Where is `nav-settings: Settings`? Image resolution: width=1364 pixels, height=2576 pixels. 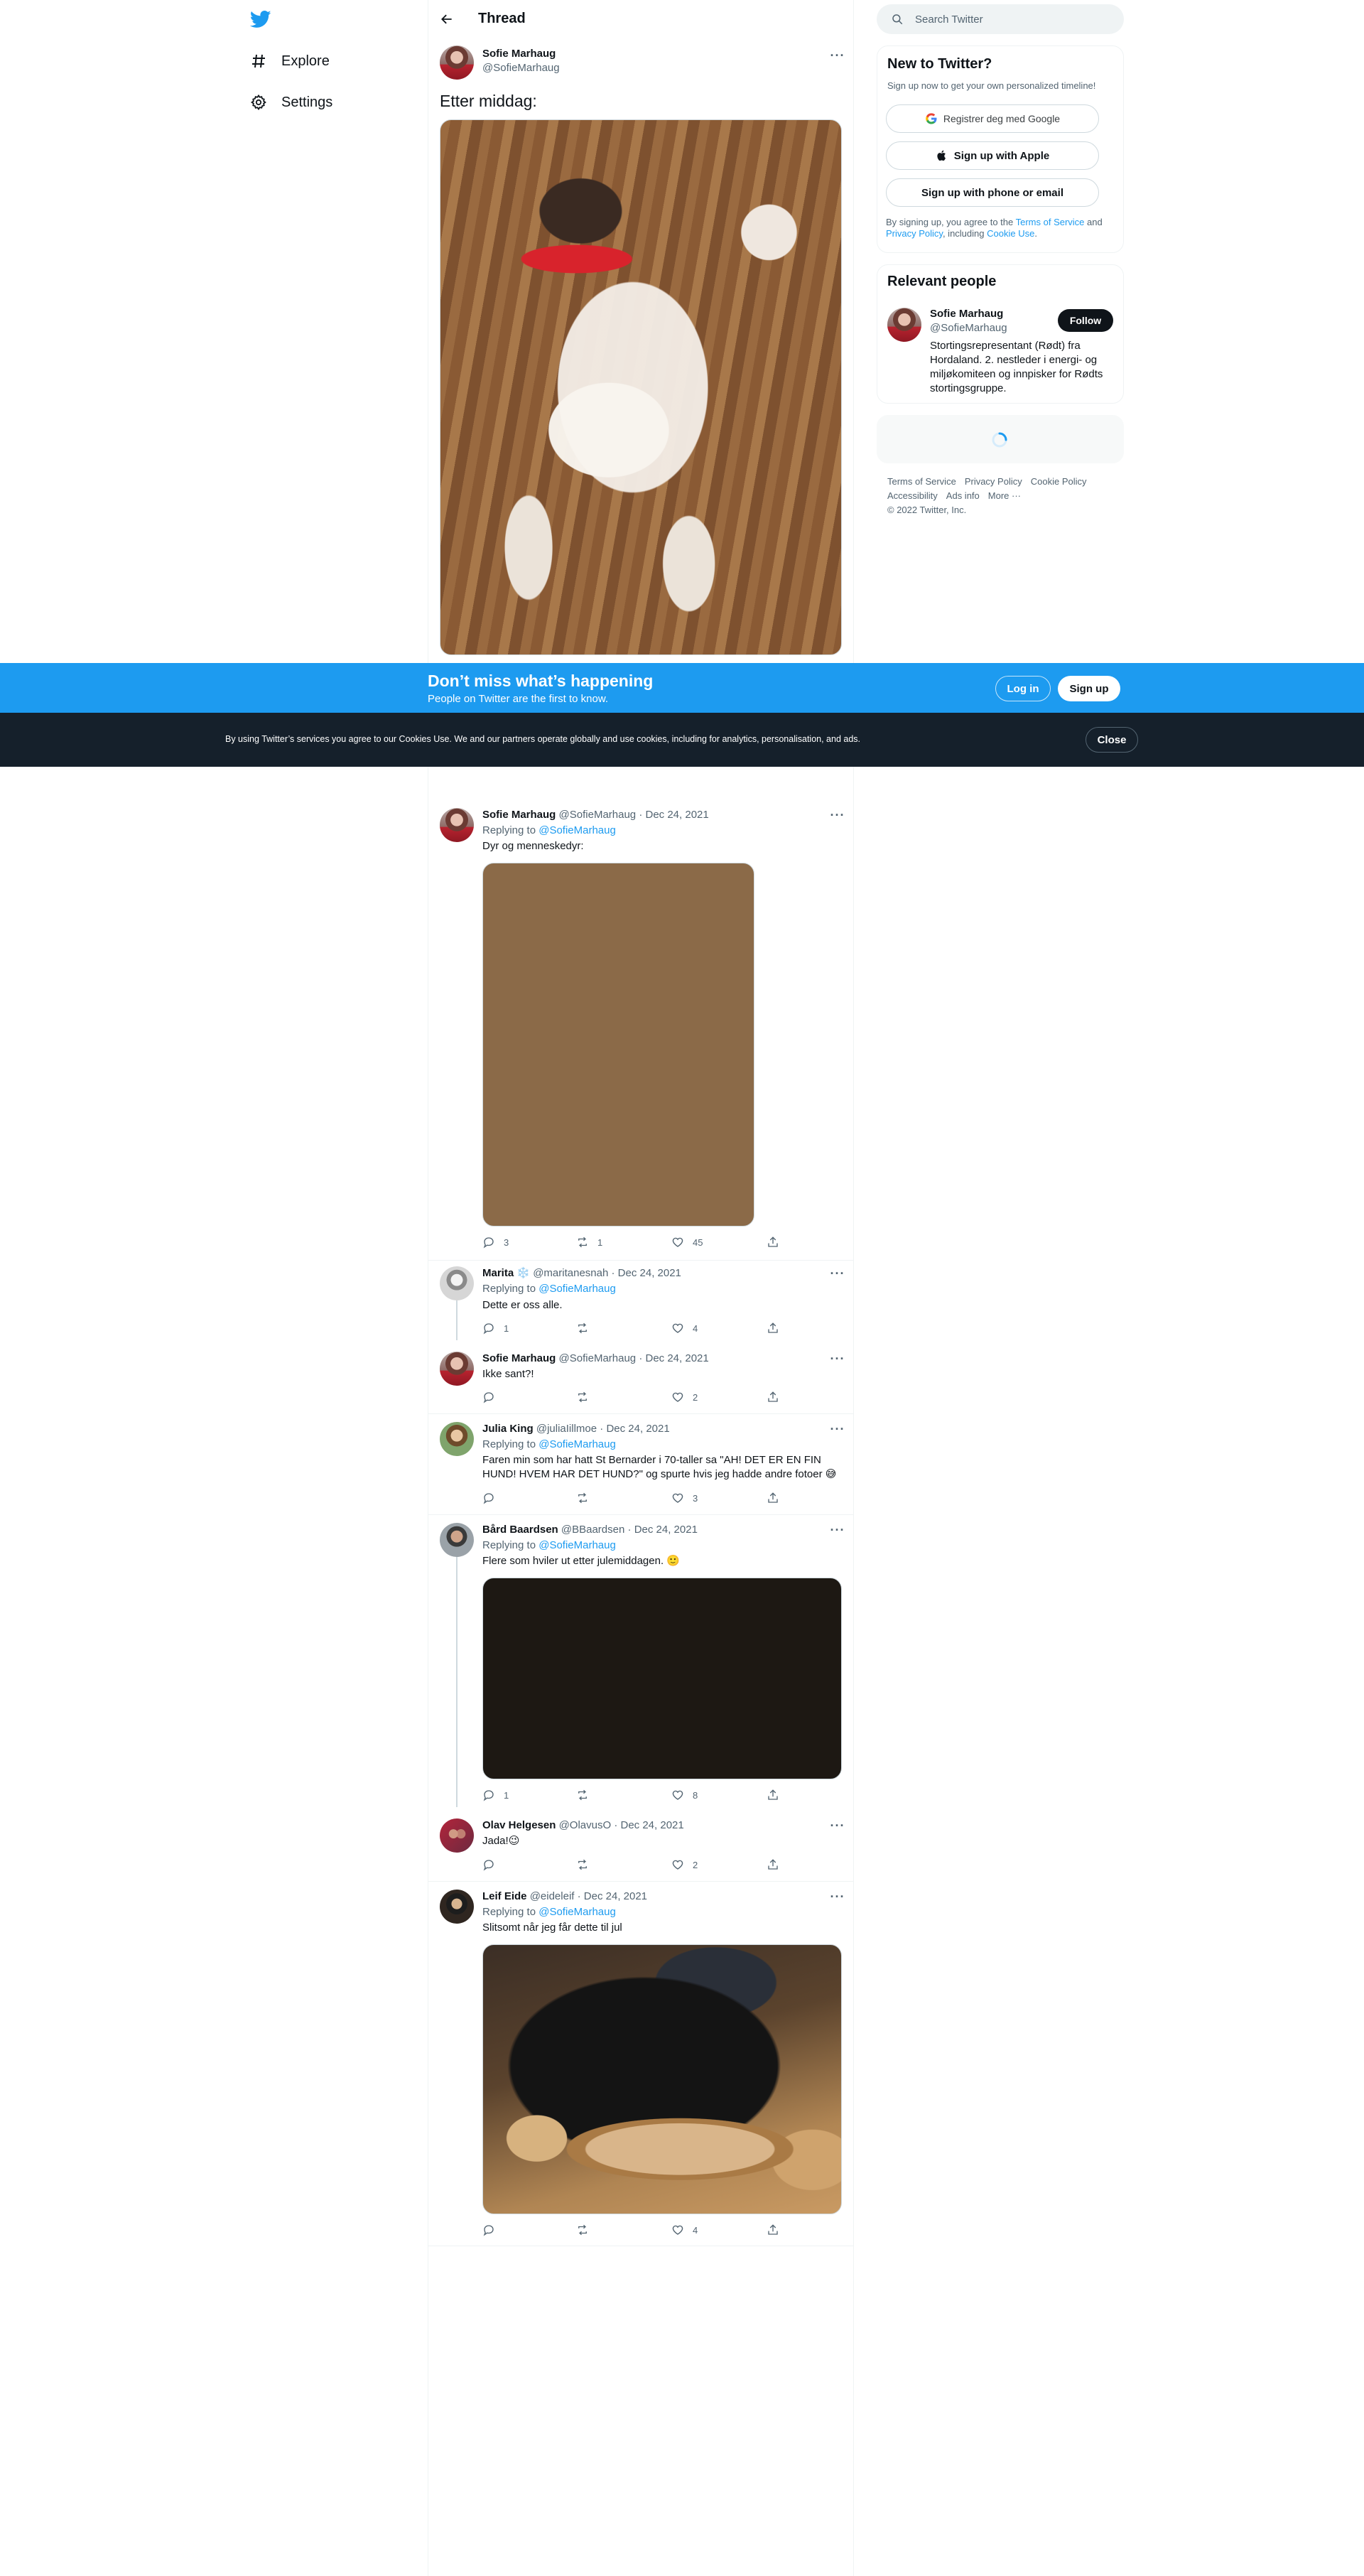 nav-settings: Settings is located at coordinates (291, 103).